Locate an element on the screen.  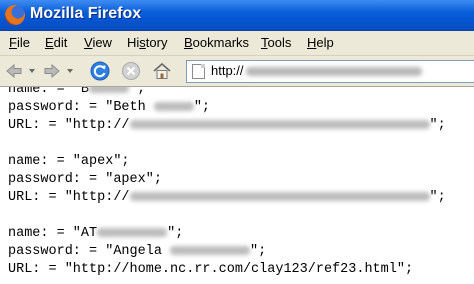
menu-bookmarks-mnemonic: B is located at coordinates (188, 42).